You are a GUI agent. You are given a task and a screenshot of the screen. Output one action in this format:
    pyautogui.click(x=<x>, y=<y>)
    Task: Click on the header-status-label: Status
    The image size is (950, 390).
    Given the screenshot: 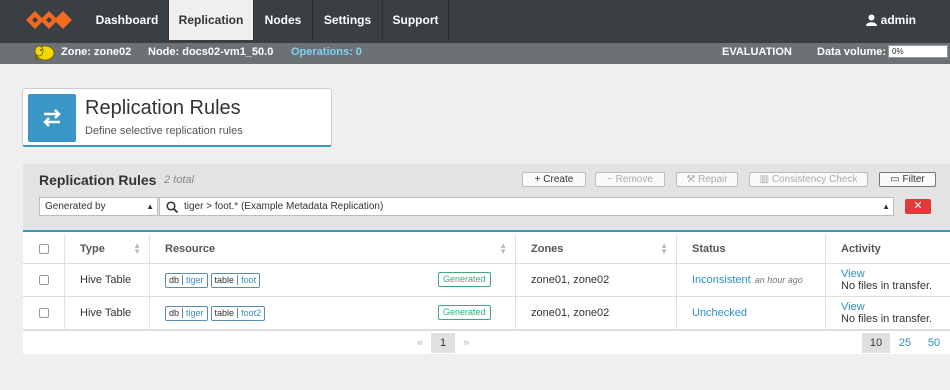 What is the action you would take?
    pyautogui.click(x=709, y=248)
    